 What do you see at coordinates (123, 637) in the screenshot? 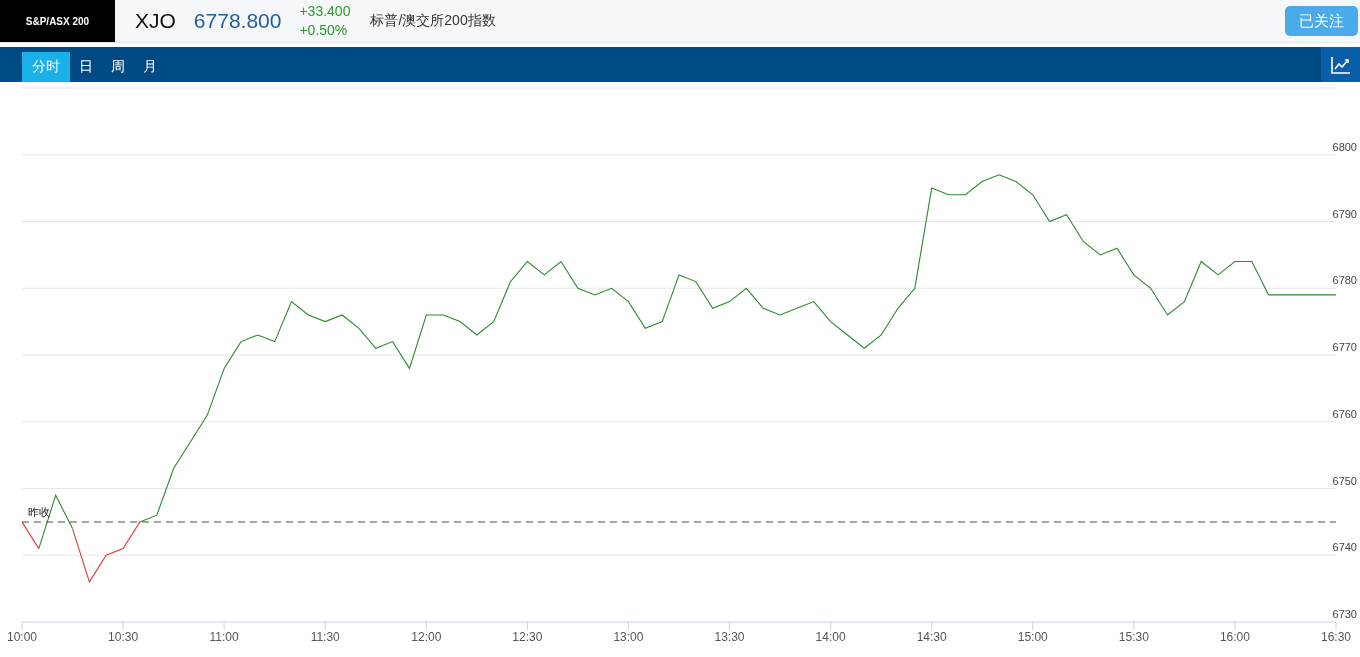
I see `x-tick-label: 10:30` at bounding box center [123, 637].